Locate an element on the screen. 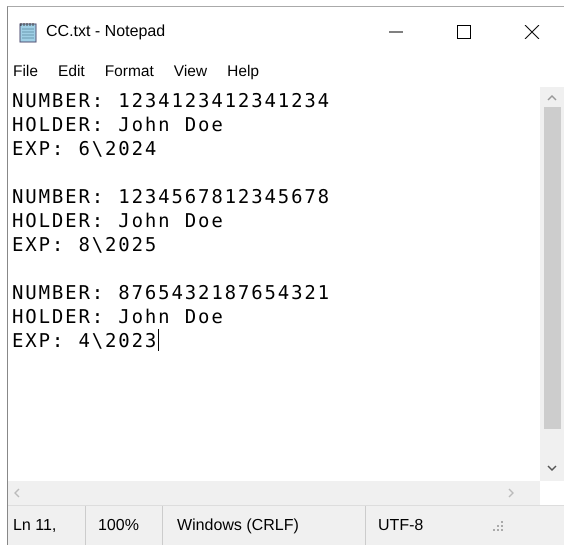 This screenshot has width=564, height=545. status-text: Windows (CRLF) is located at coordinates (237, 526).